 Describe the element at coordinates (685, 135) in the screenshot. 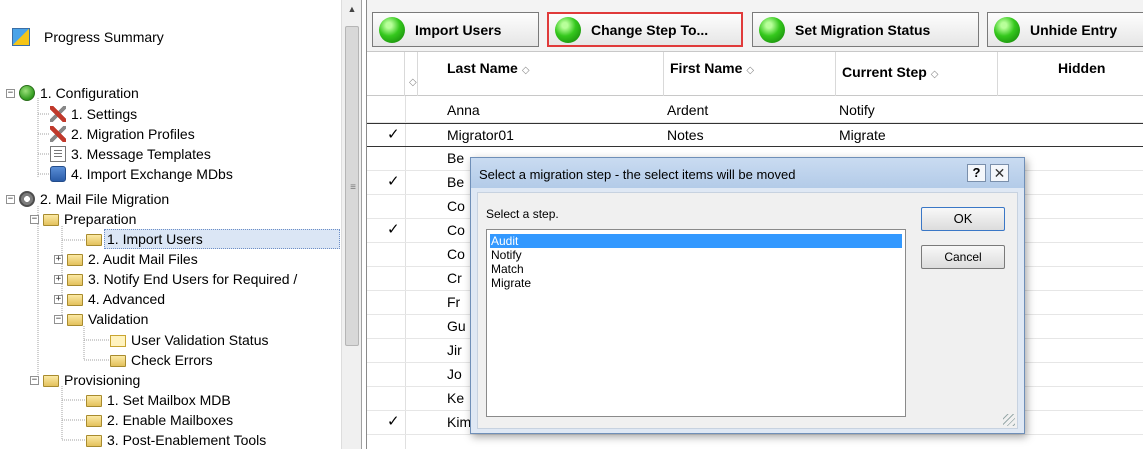

I see `cell-first: Notes` at that location.